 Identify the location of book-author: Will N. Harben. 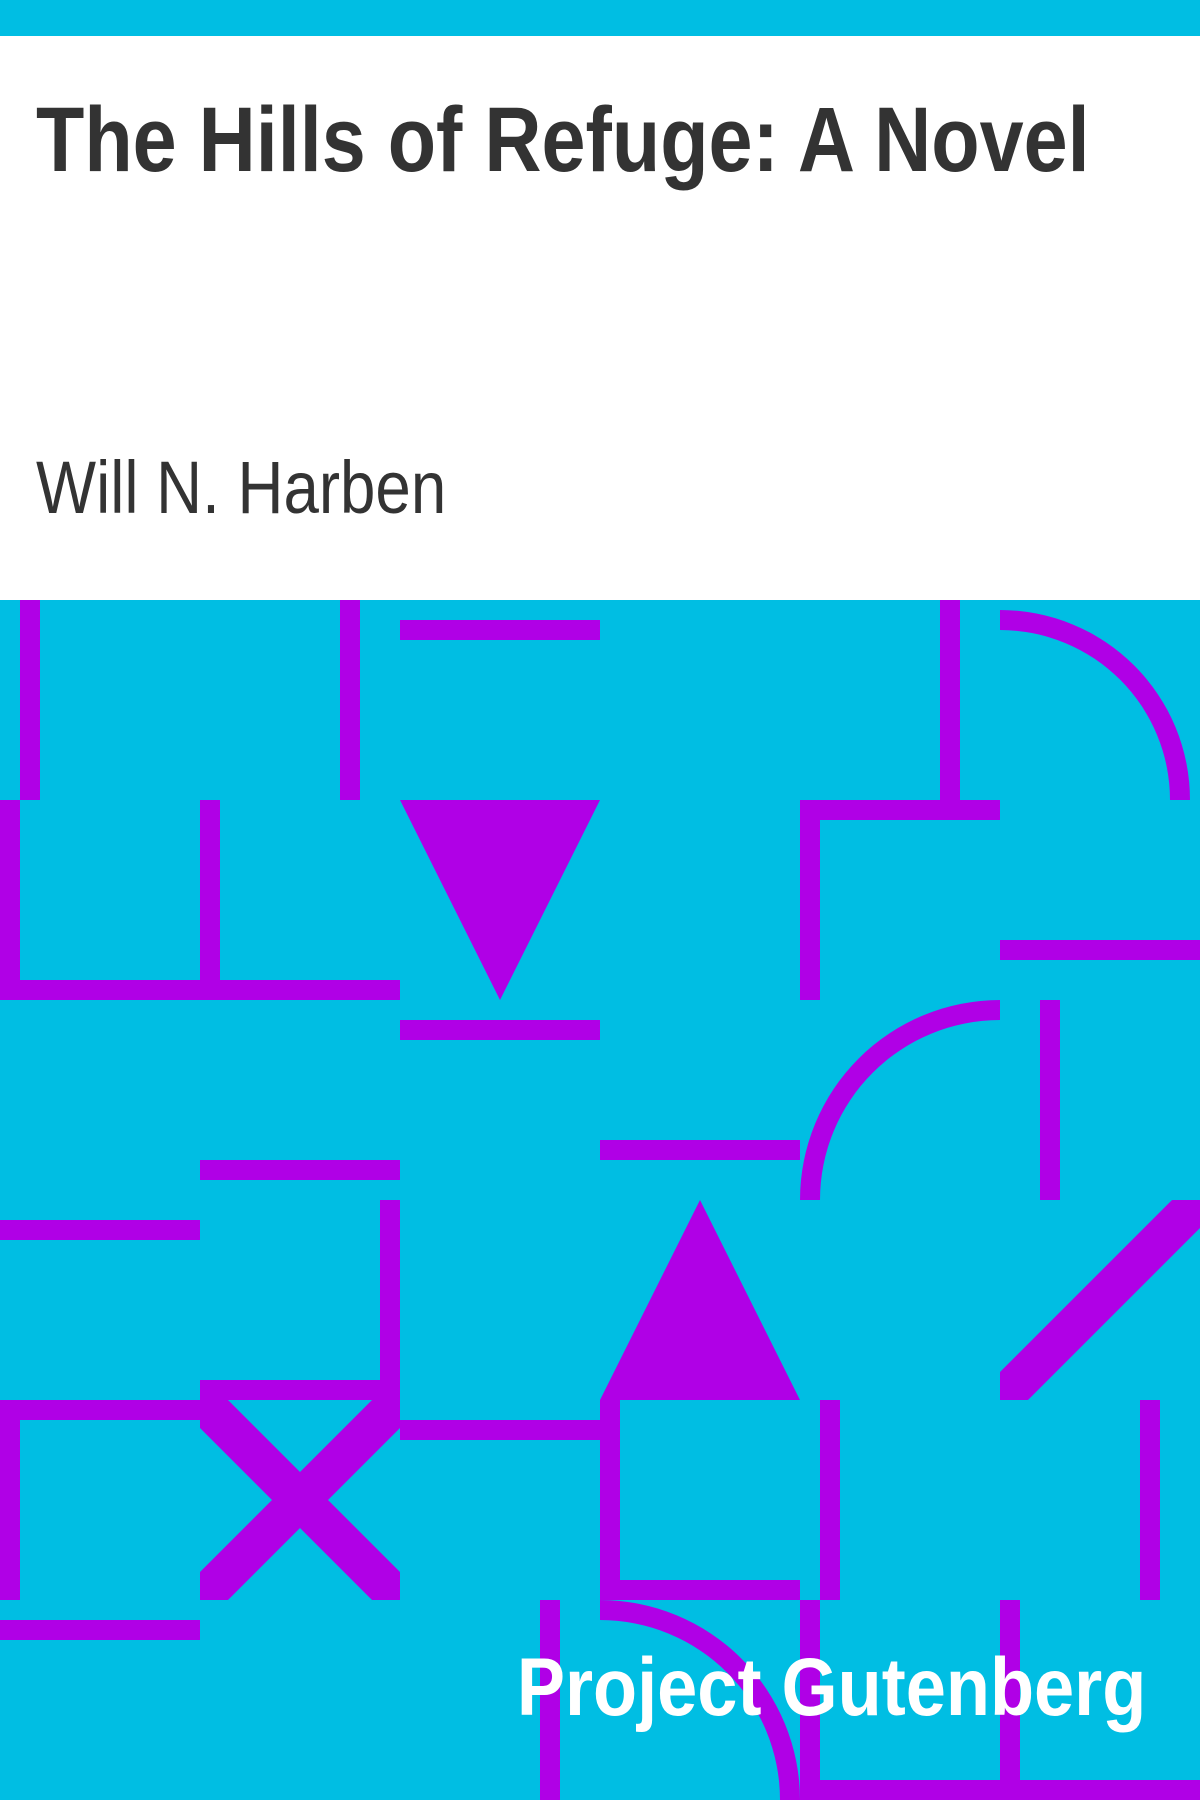
(241, 487).